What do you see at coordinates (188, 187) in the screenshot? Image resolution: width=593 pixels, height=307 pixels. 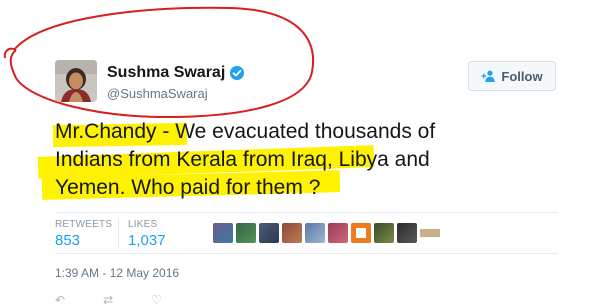 I see `tweet-text-line-3: Yemen. Who paid for them ?` at bounding box center [188, 187].